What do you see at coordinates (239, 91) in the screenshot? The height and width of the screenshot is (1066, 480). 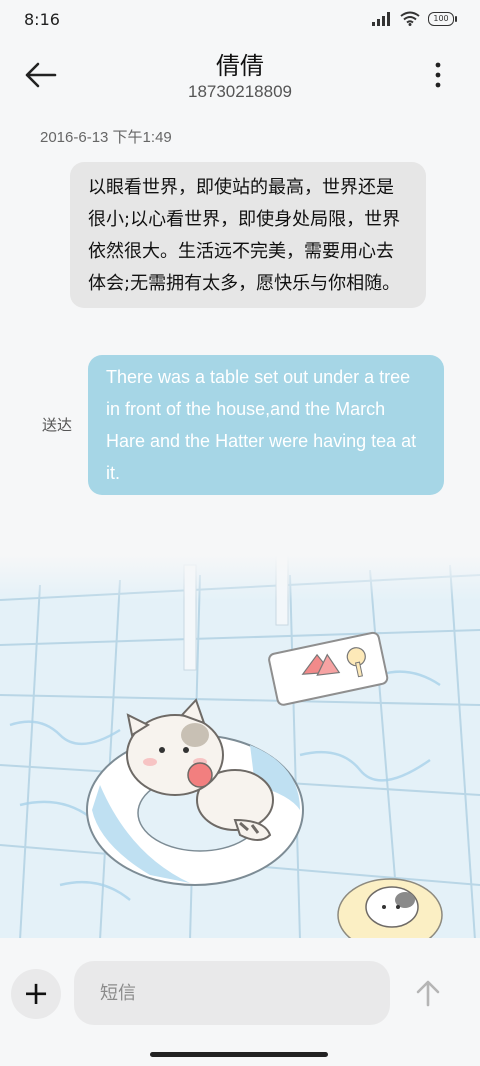 I see `contact-phone: 18730218809` at bounding box center [239, 91].